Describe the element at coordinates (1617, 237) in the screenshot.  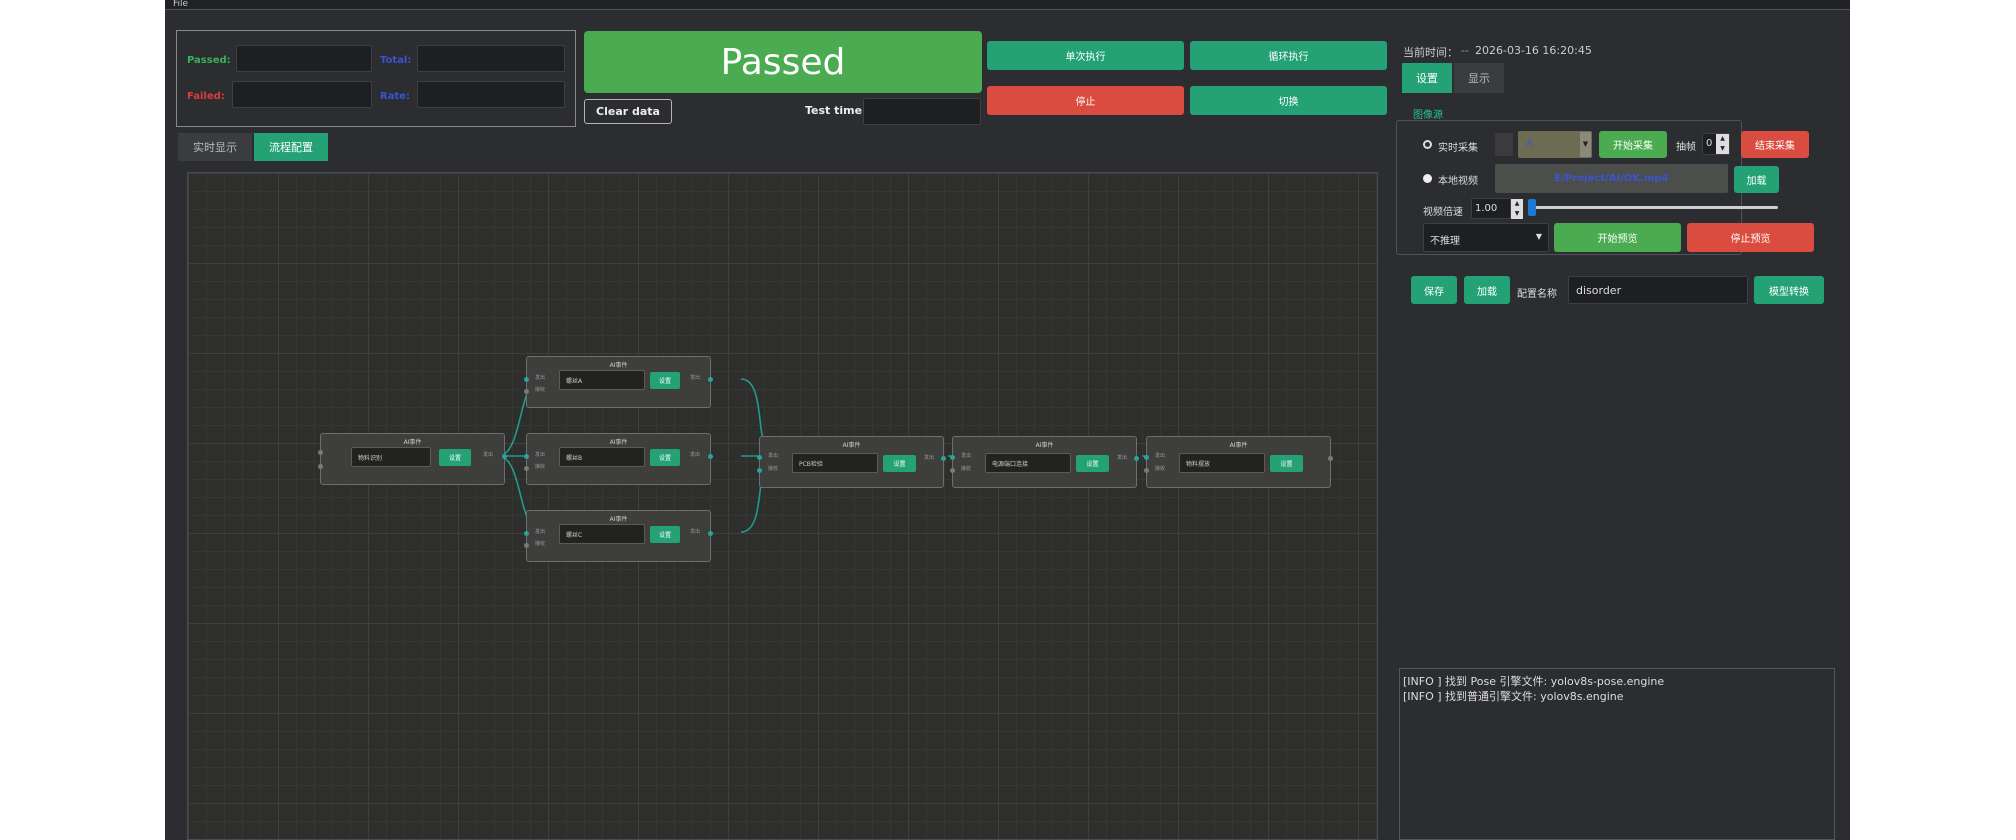
I see `start-preview-button: 开始预览` at that location.